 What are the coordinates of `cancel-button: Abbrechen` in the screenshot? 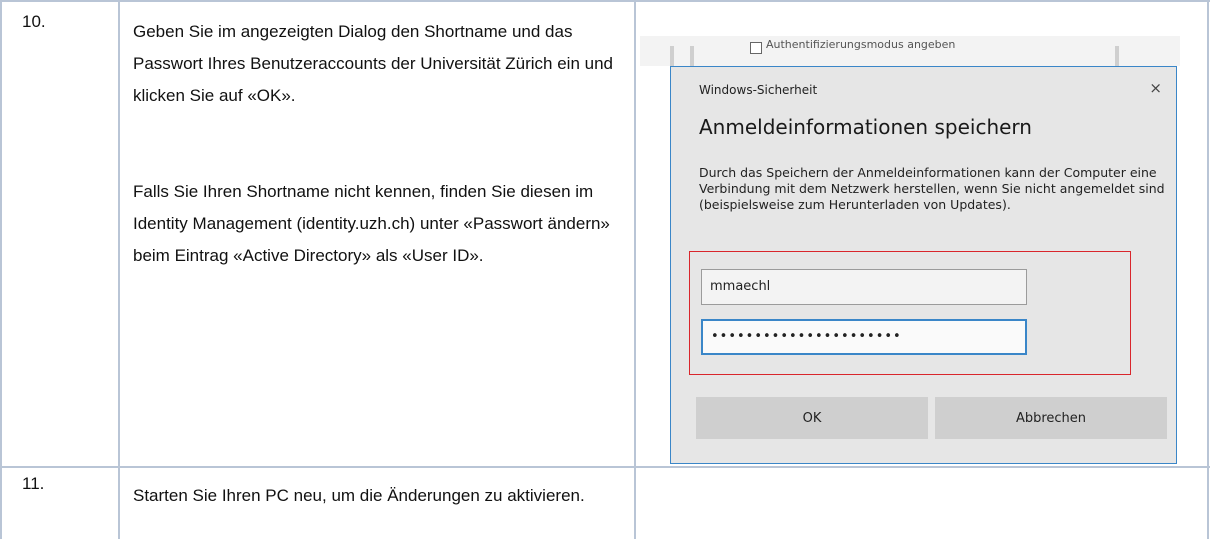 It's located at (1051, 418).